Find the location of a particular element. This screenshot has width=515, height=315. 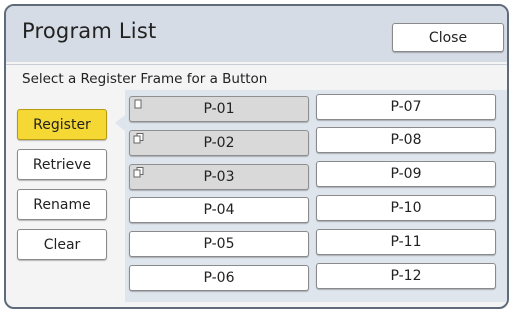

program-button-p09: P-09 is located at coordinates (406, 174).